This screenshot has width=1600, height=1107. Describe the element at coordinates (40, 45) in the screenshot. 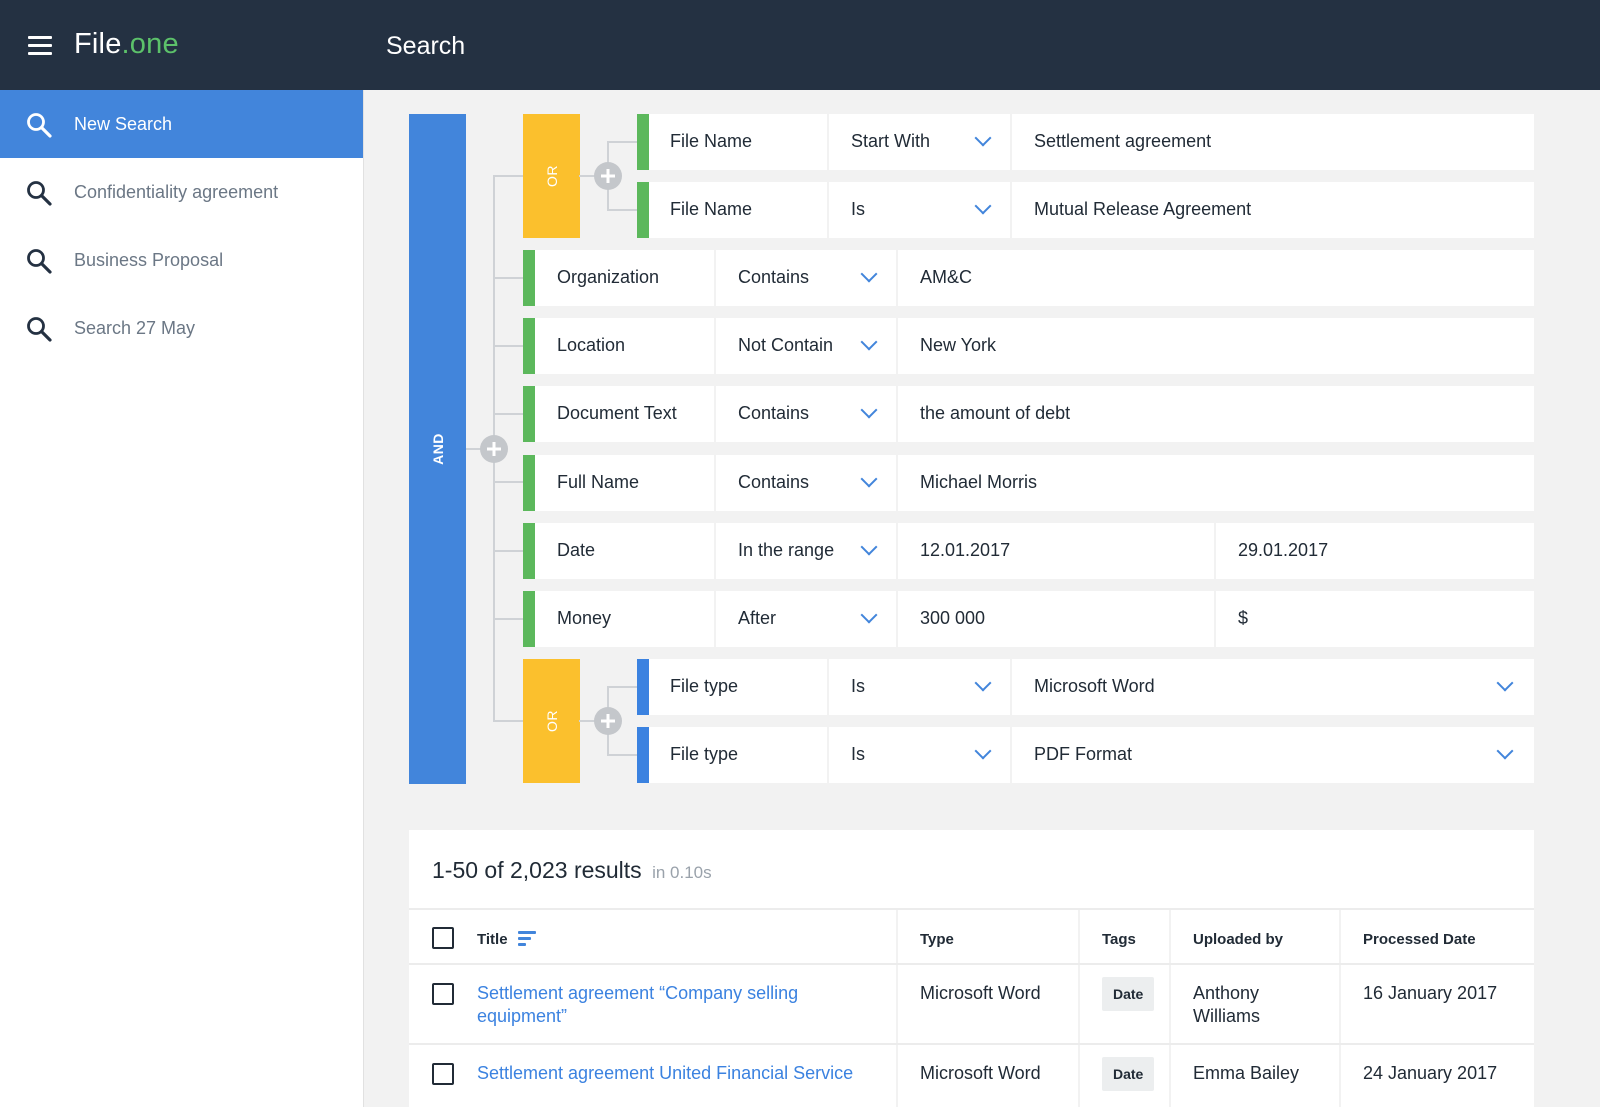

I see `menu-icon` at that location.